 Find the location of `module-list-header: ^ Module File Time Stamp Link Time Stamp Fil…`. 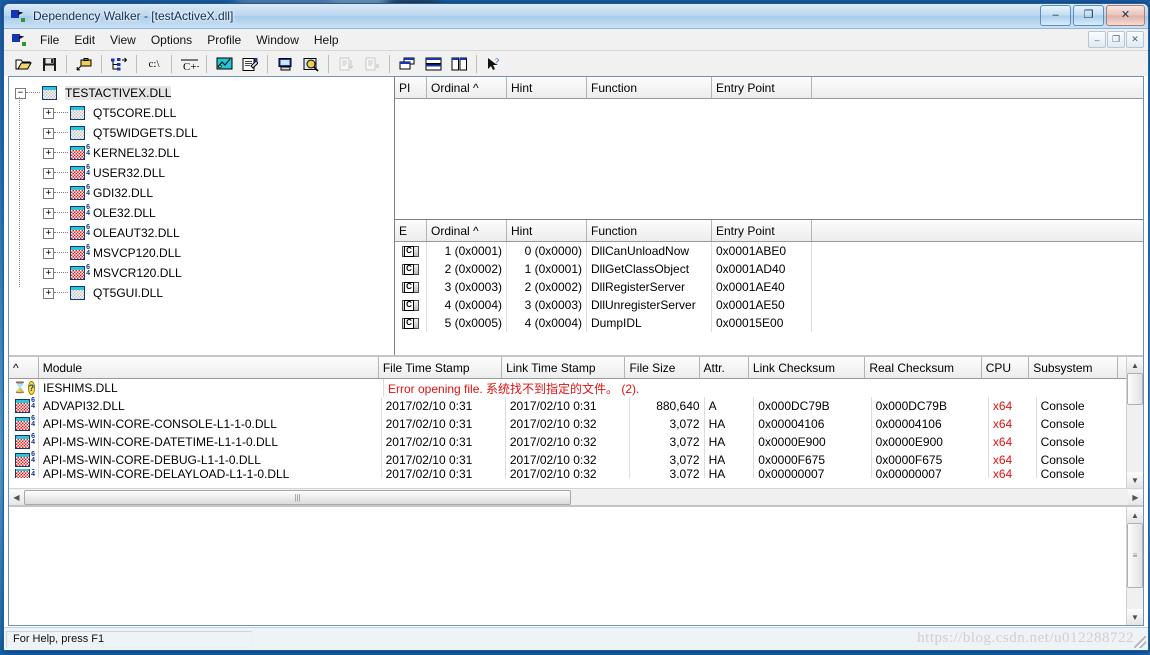

module-list-header: ^ Module File Time Stamp Link Time Stamp Fil… is located at coordinates (576, 368).